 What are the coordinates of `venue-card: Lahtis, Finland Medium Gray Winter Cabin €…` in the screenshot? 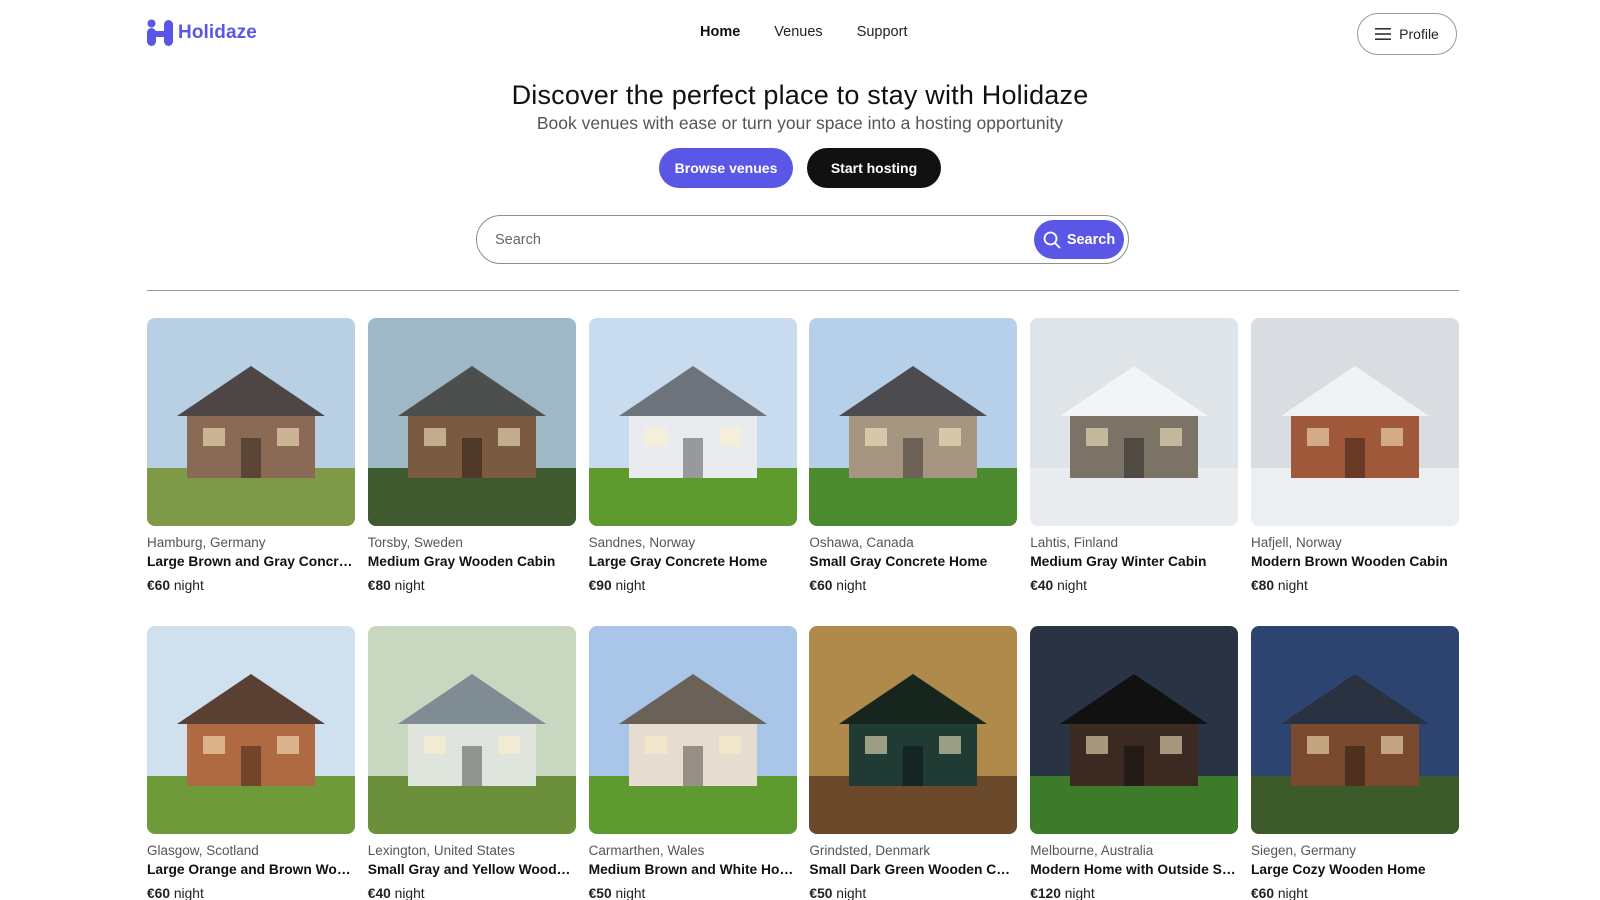 It's located at (1134, 464).